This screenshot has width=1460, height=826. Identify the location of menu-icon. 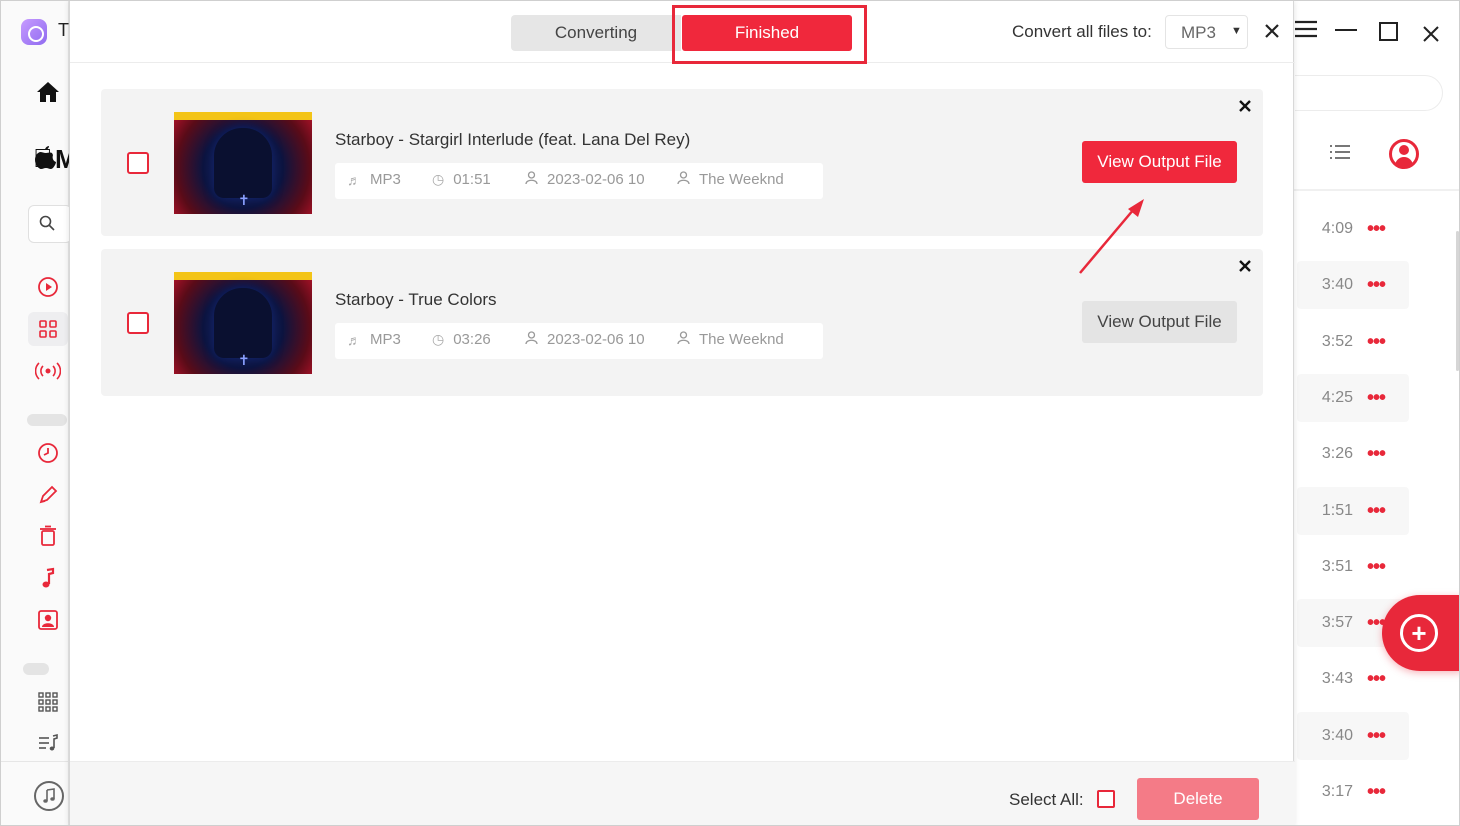
(1306, 32).